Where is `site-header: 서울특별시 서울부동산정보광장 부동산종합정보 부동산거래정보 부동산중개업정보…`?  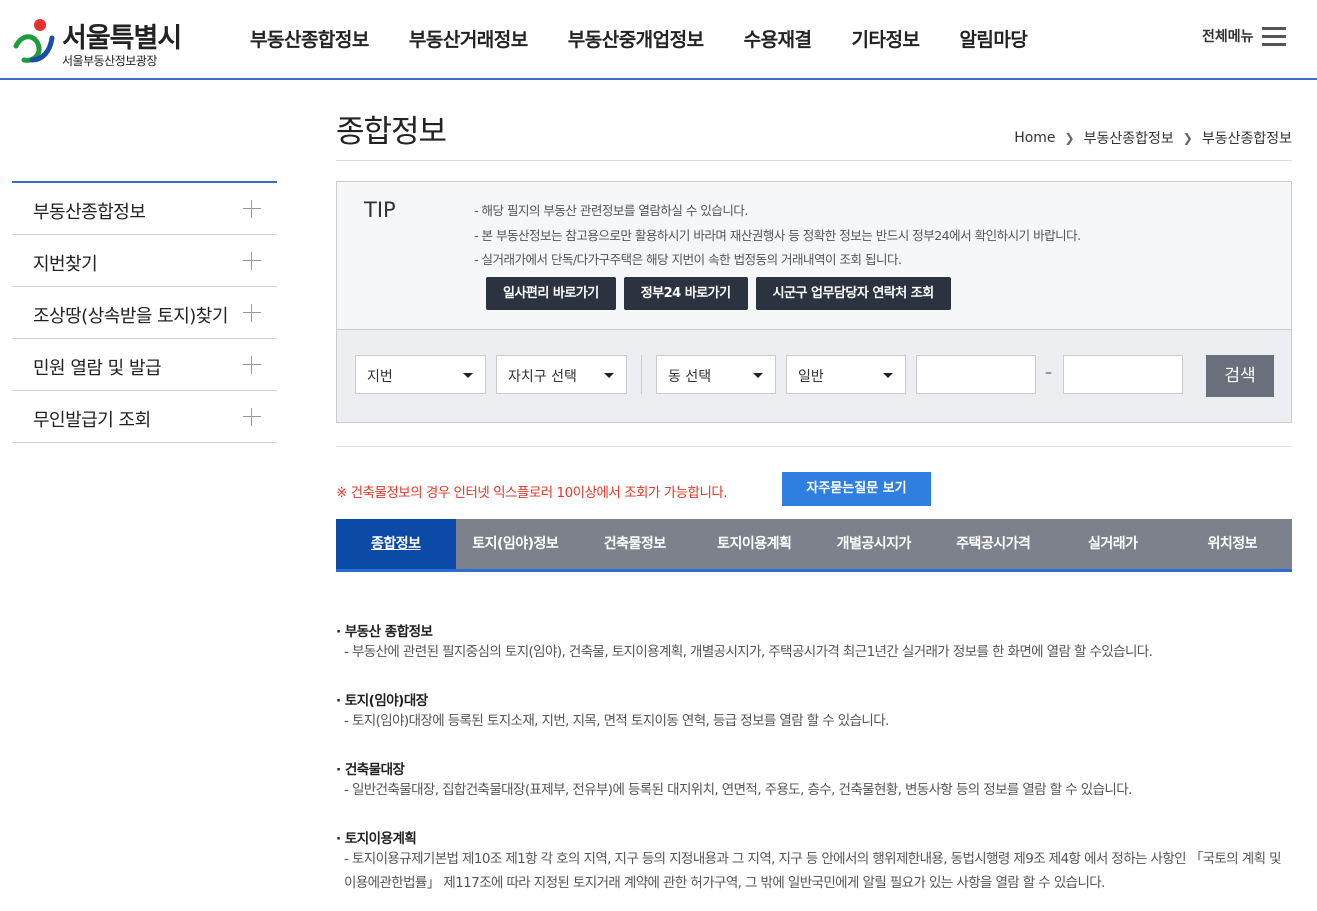
site-header: 서울특별시 서울부동산정보광장 부동산종합정보 부동산거래정보 부동산중개업정보… is located at coordinates (658, 40).